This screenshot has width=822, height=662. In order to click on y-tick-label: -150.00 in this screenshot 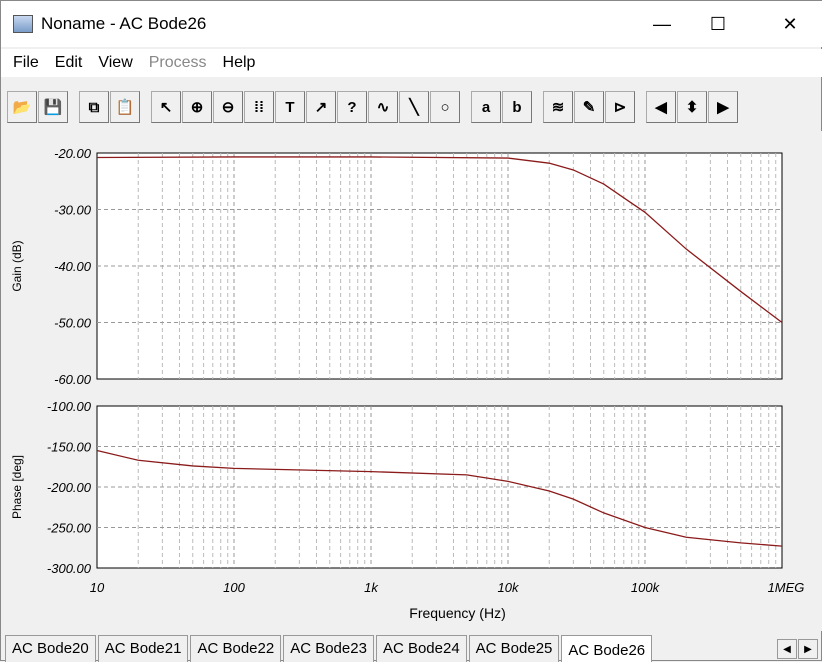, I will do `click(69, 447)`.